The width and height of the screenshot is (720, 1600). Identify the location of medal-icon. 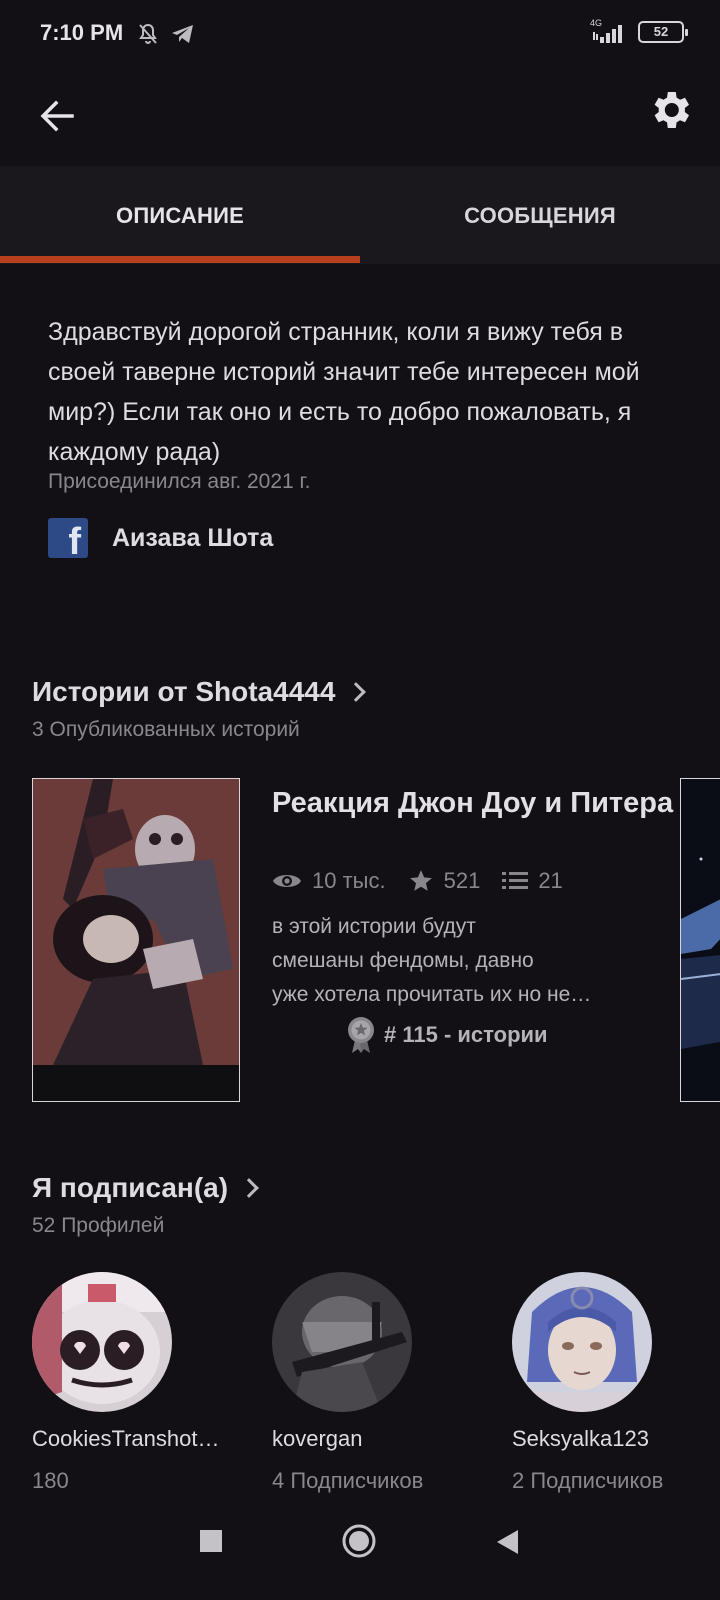
(361, 1035).